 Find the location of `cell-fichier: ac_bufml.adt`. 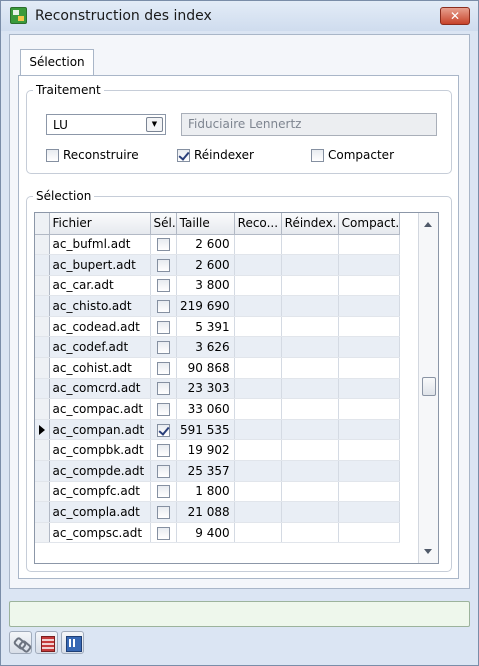

cell-fichier: ac_bufml.adt is located at coordinates (100, 245).